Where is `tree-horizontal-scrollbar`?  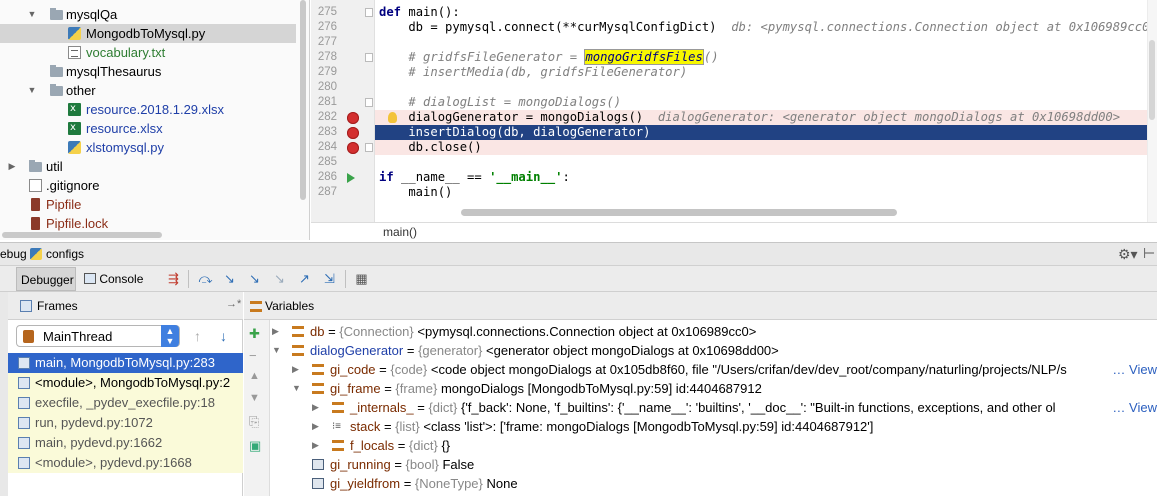
tree-horizontal-scrollbar is located at coordinates (82, 235).